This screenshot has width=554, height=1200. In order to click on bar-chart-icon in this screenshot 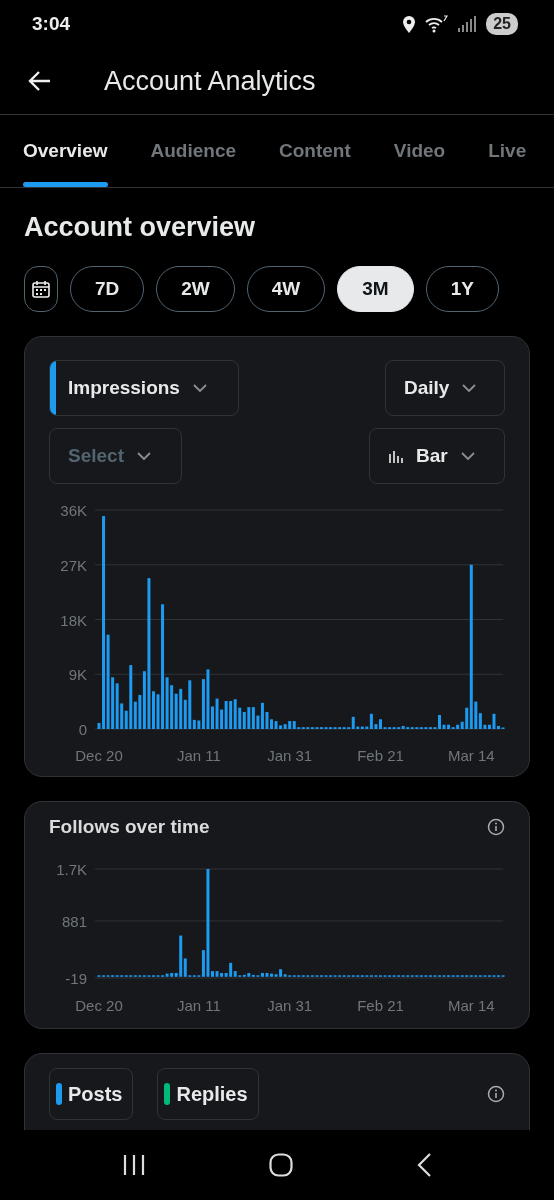, I will do `click(396, 456)`.